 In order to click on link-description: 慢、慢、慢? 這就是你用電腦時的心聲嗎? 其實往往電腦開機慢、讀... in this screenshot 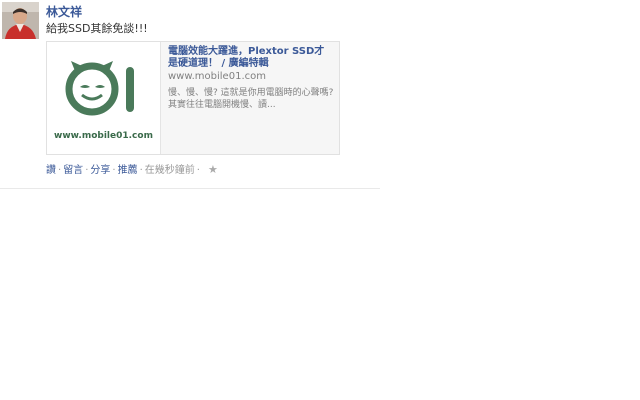, I will do `click(251, 99)`.